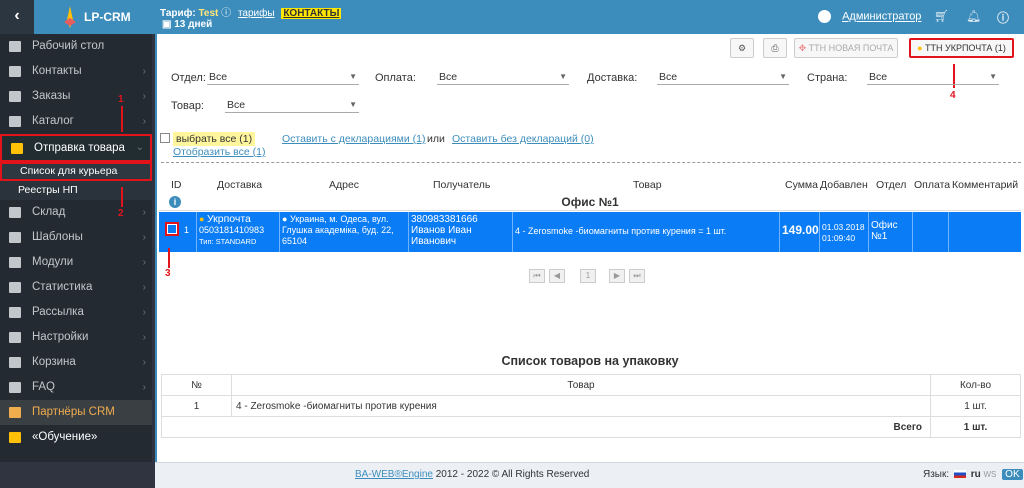 Image resolution: width=1024 pixels, height=488 pixels. What do you see at coordinates (76, 190) in the screenshot?
I see `sidebar-subitem-np-registers: Реестры НП` at bounding box center [76, 190].